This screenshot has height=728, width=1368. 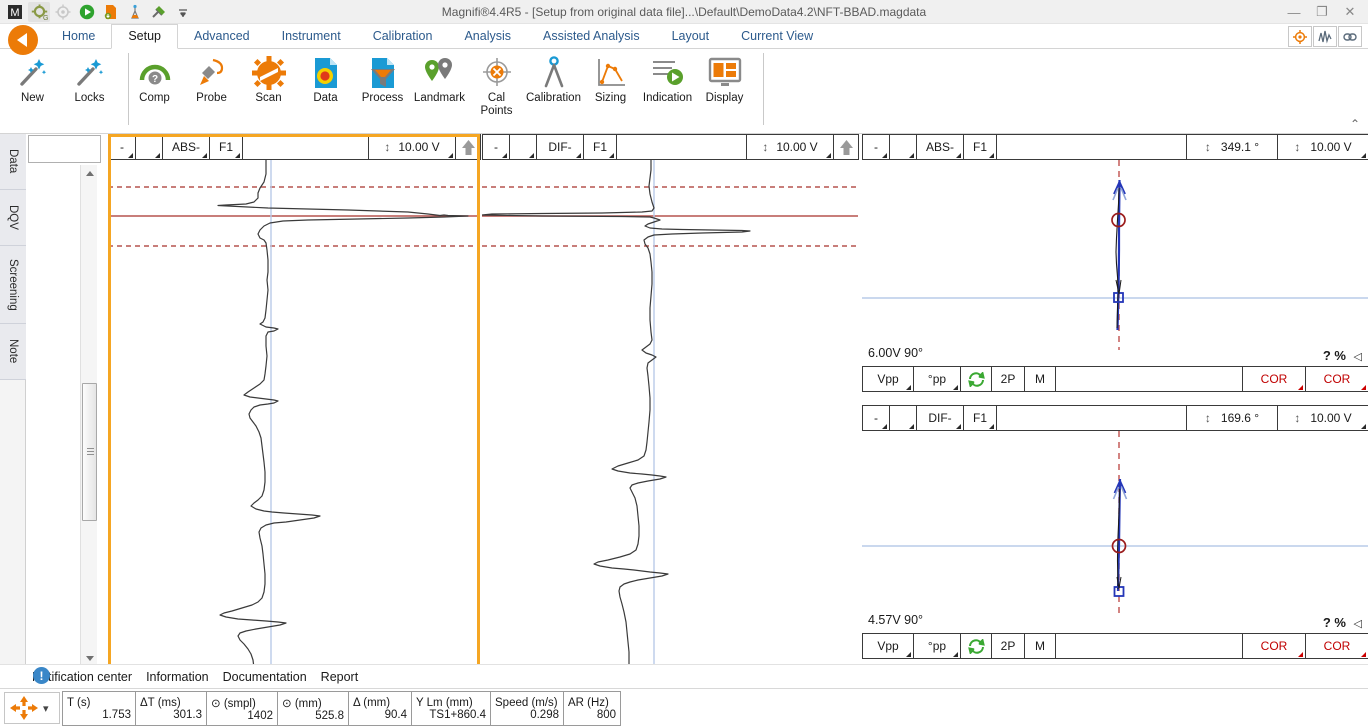 What do you see at coordinates (1274, 646) in the screenshot?
I see `imp-dif-cor-left-button: COR` at bounding box center [1274, 646].